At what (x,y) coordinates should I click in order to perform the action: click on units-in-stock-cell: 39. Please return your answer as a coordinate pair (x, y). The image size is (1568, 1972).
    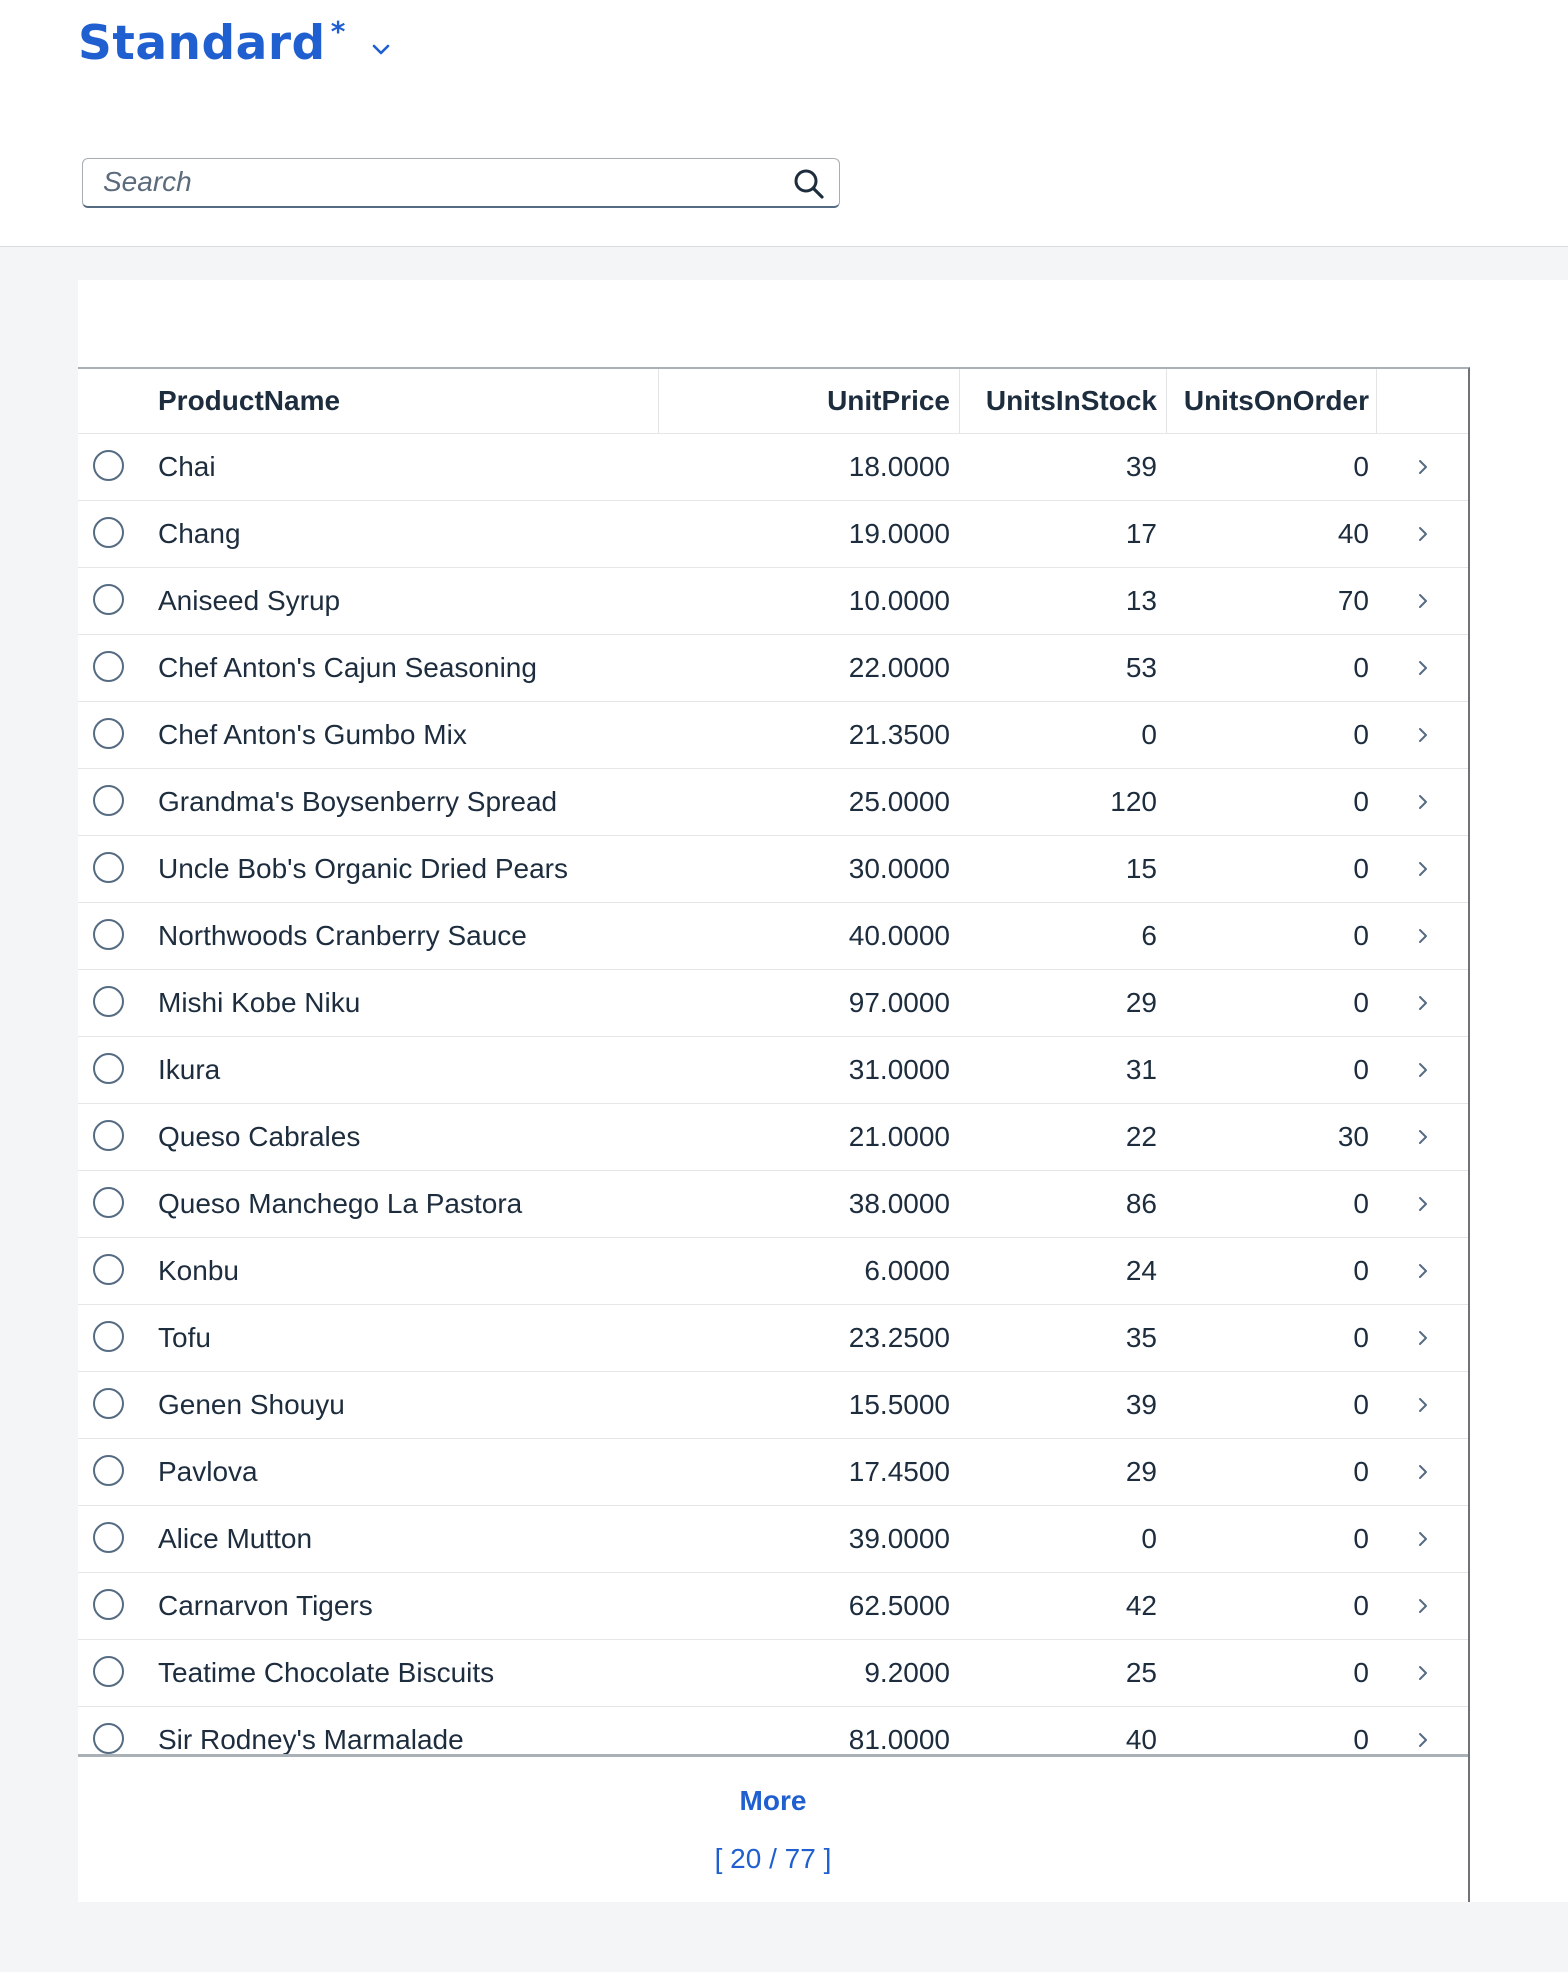
    Looking at the image, I should click on (1141, 466).